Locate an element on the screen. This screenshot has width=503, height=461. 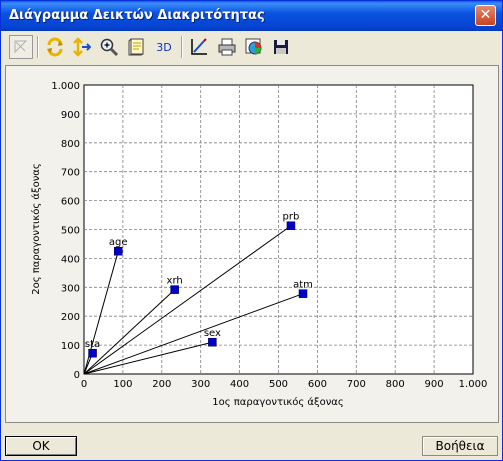
3d-icon: 3D is located at coordinates (164, 47).